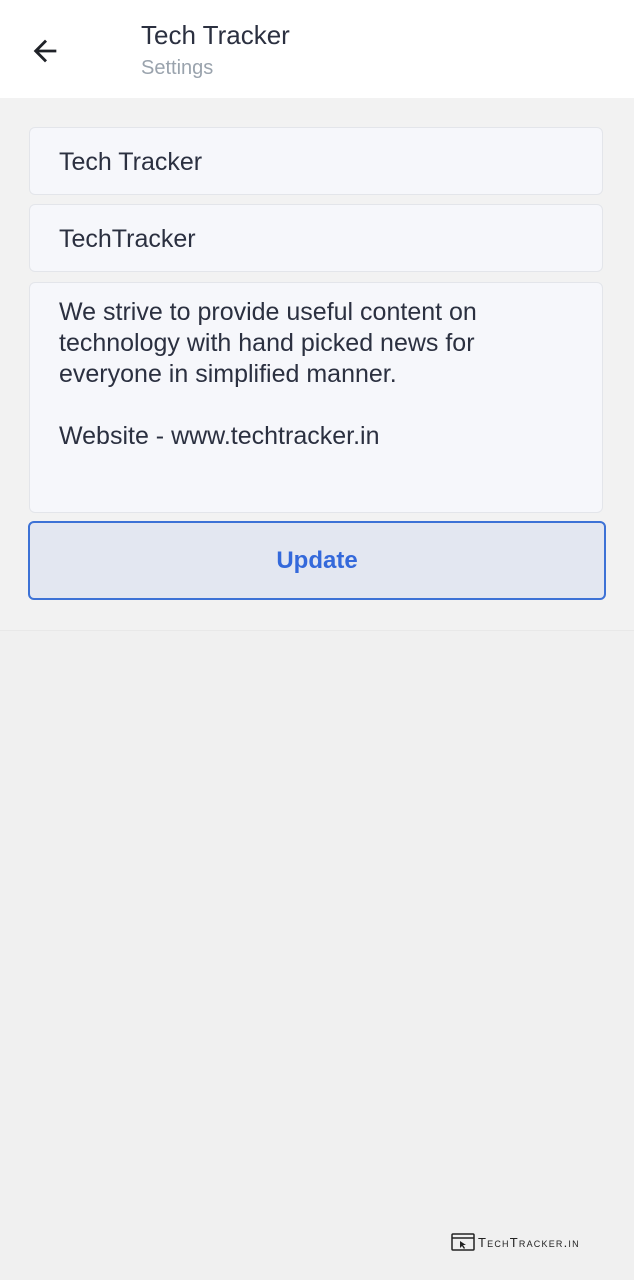 The image size is (634, 1280). What do you see at coordinates (215, 35) in the screenshot?
I see `page-title: Tech Tracker` at bounding box center [215, 35].